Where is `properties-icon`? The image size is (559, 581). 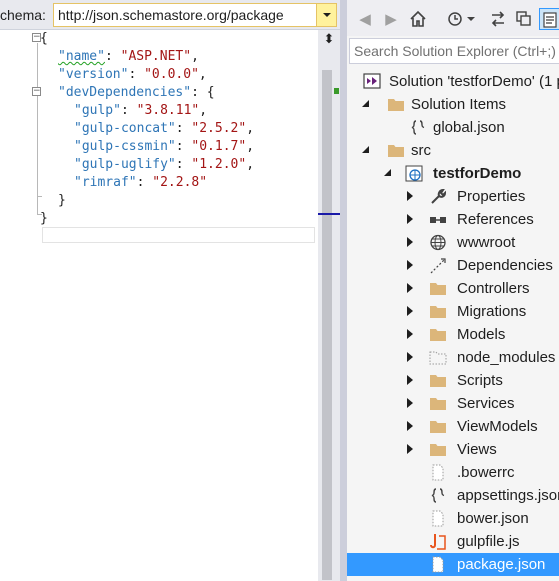 properties-icon is located at coordinates (549, 19).